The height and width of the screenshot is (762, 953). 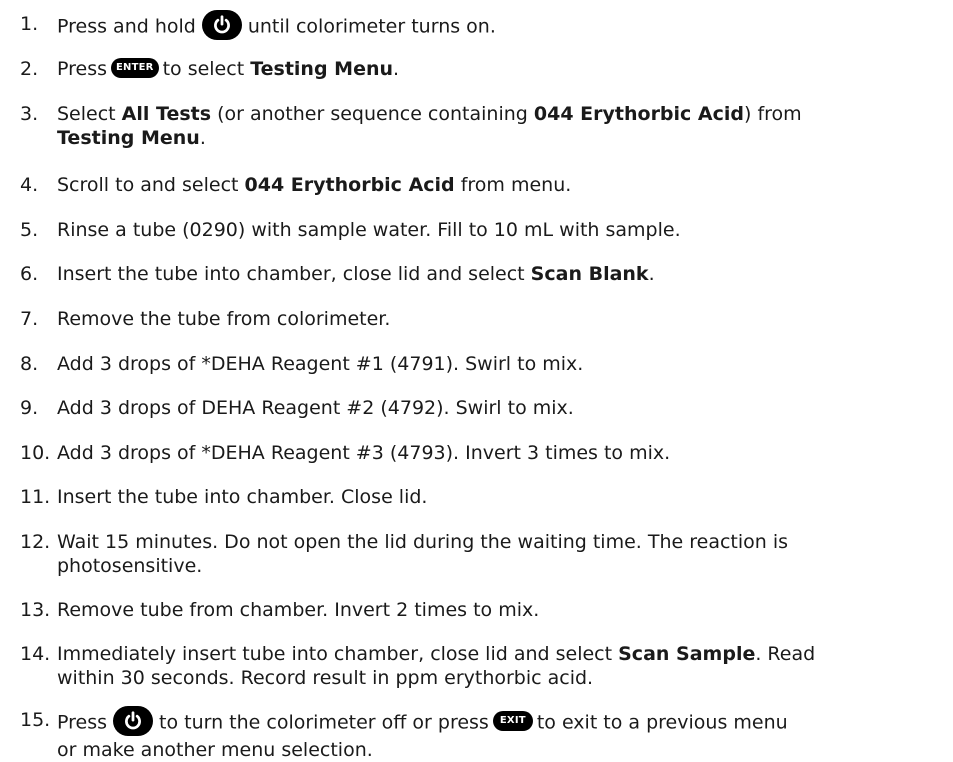 I want to click on step-text: Remove the tube from colorimeter., so click(x=224, y=319).